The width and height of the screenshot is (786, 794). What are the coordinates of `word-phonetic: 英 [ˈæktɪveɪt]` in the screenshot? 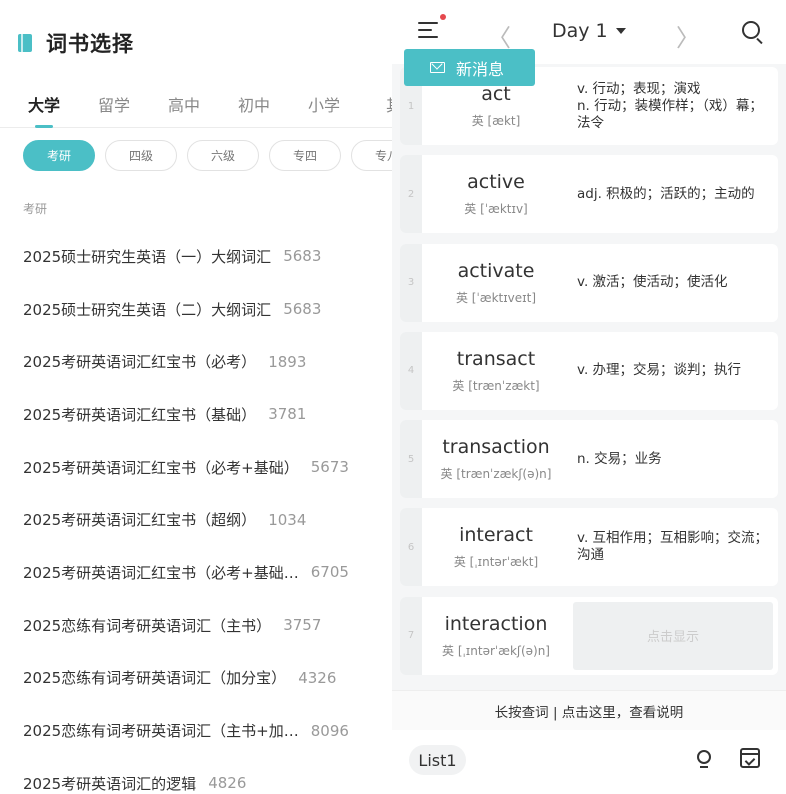 It's located at (496, 297).